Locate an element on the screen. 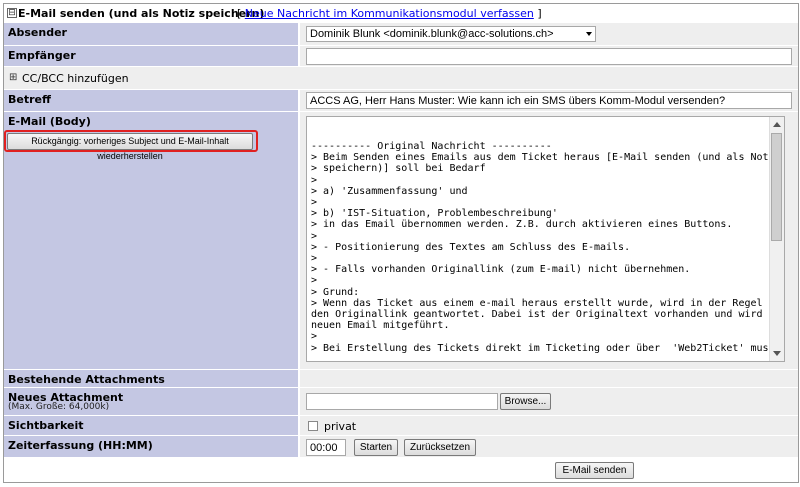 The width and height of the screenshot is (800, 487). subject-label-cell: Betreff is located at coordinates (151, 101).